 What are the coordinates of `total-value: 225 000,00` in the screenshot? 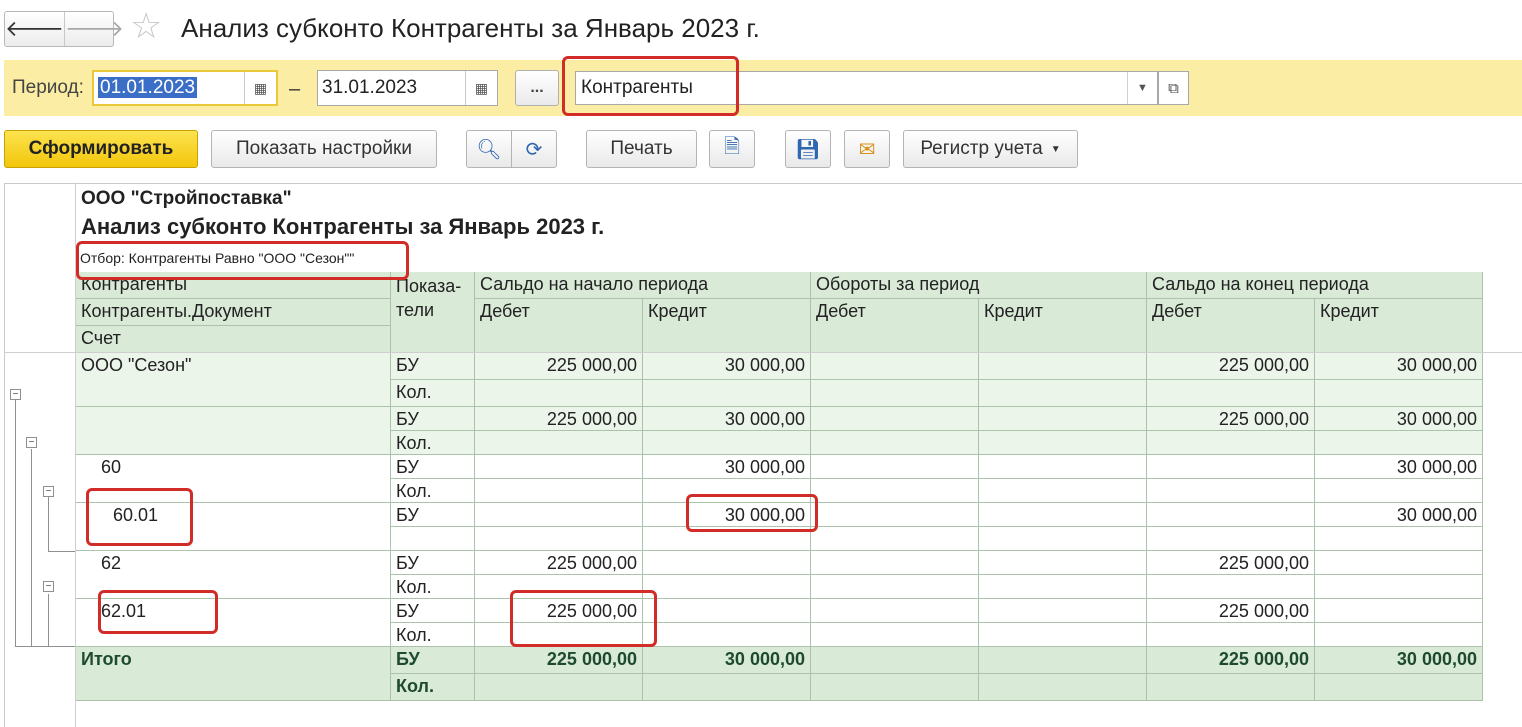 It's located at (559, 660).